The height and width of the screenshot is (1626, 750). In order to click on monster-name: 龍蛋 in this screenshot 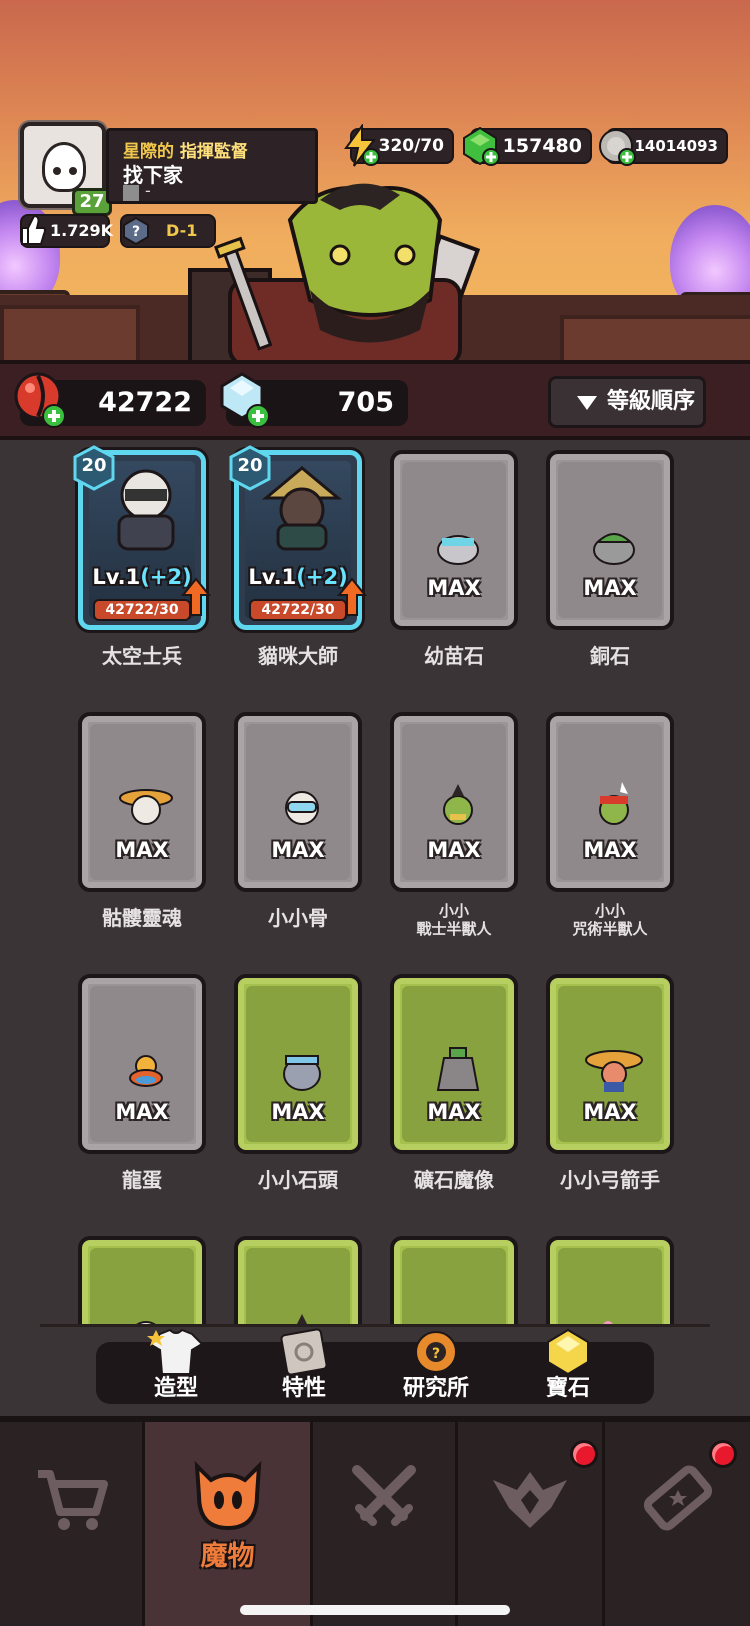, I will do `click(142, 1180)`.